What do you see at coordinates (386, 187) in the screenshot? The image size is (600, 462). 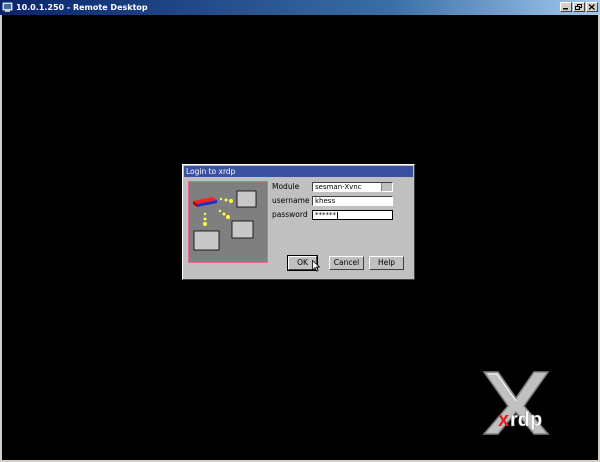 I see `dropdown-arrow-icon` at bounding box center [386, 187].